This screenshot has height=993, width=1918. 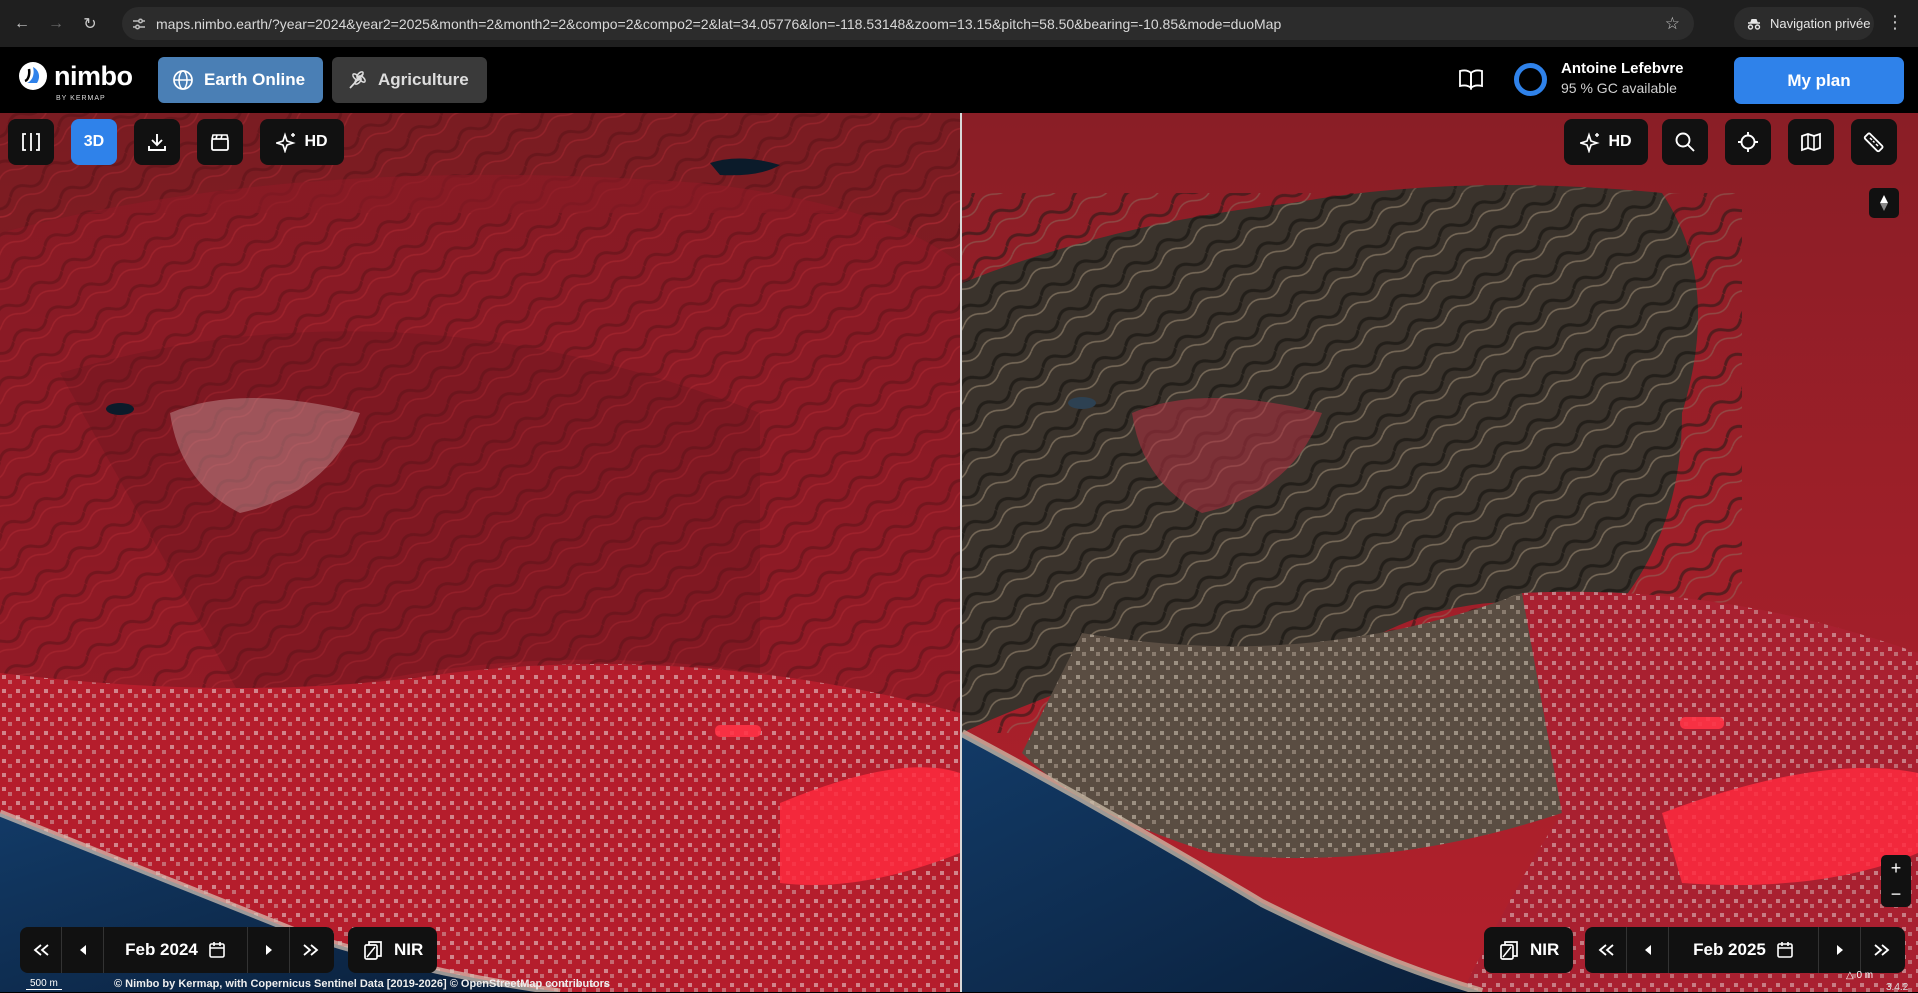 I want to click on hd-label-right: HD, so click(x=1620, y=141).